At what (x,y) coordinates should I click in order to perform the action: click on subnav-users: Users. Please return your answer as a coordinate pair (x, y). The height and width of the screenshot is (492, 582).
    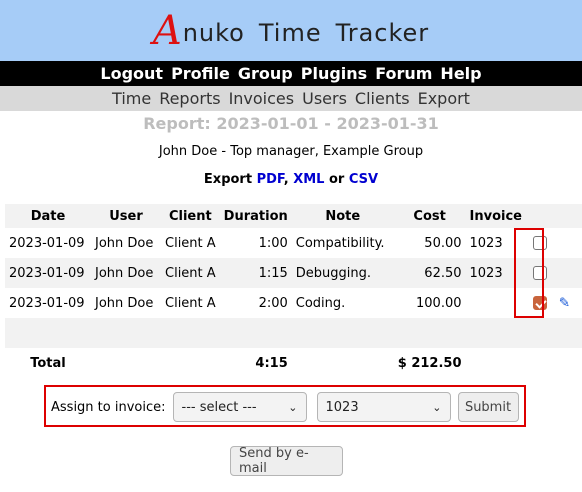
    Looking at the image, I should click on (324, 98).